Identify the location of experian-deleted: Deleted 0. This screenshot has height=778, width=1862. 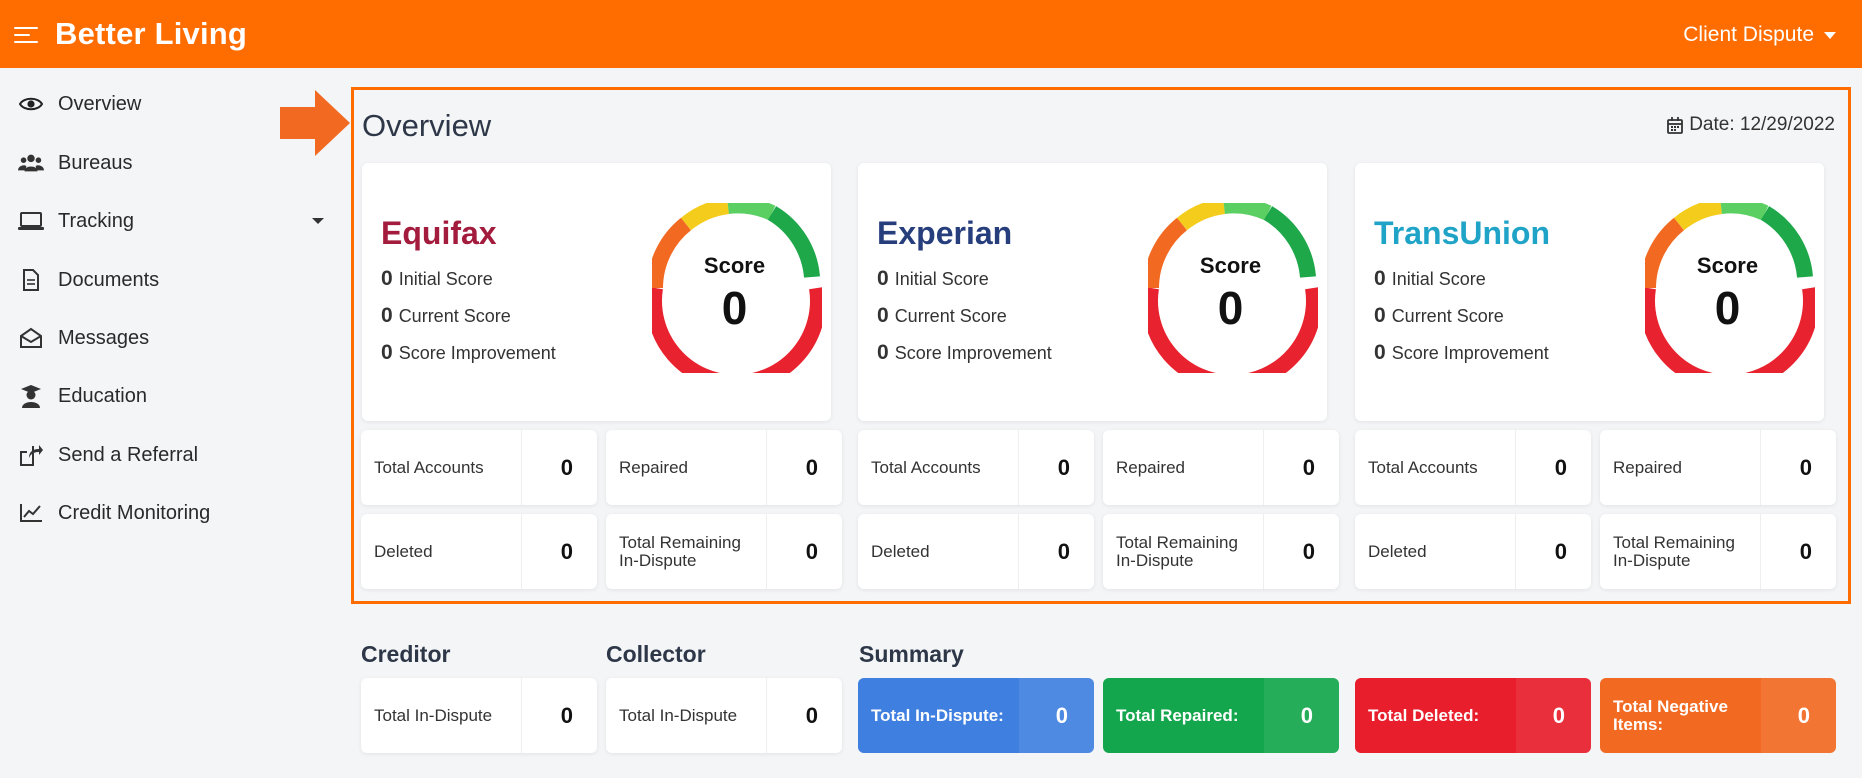
(976, 551).